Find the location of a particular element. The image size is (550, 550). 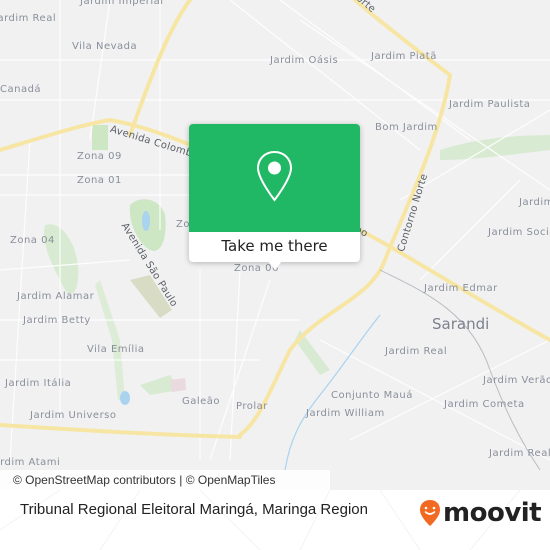

label-neighborhood: Vila Nevada is located at coordinates (105, 46).